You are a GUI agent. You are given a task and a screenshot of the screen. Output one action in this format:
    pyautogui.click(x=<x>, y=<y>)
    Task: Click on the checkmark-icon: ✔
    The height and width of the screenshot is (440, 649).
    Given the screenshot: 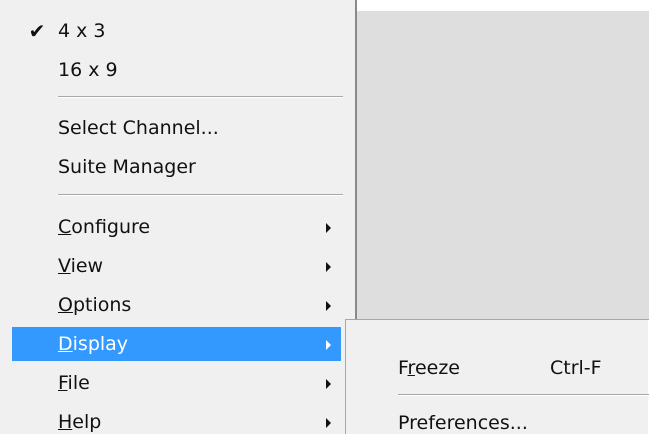 What is the action you would take?
    pyautogui.click(x=37, y=31)
    